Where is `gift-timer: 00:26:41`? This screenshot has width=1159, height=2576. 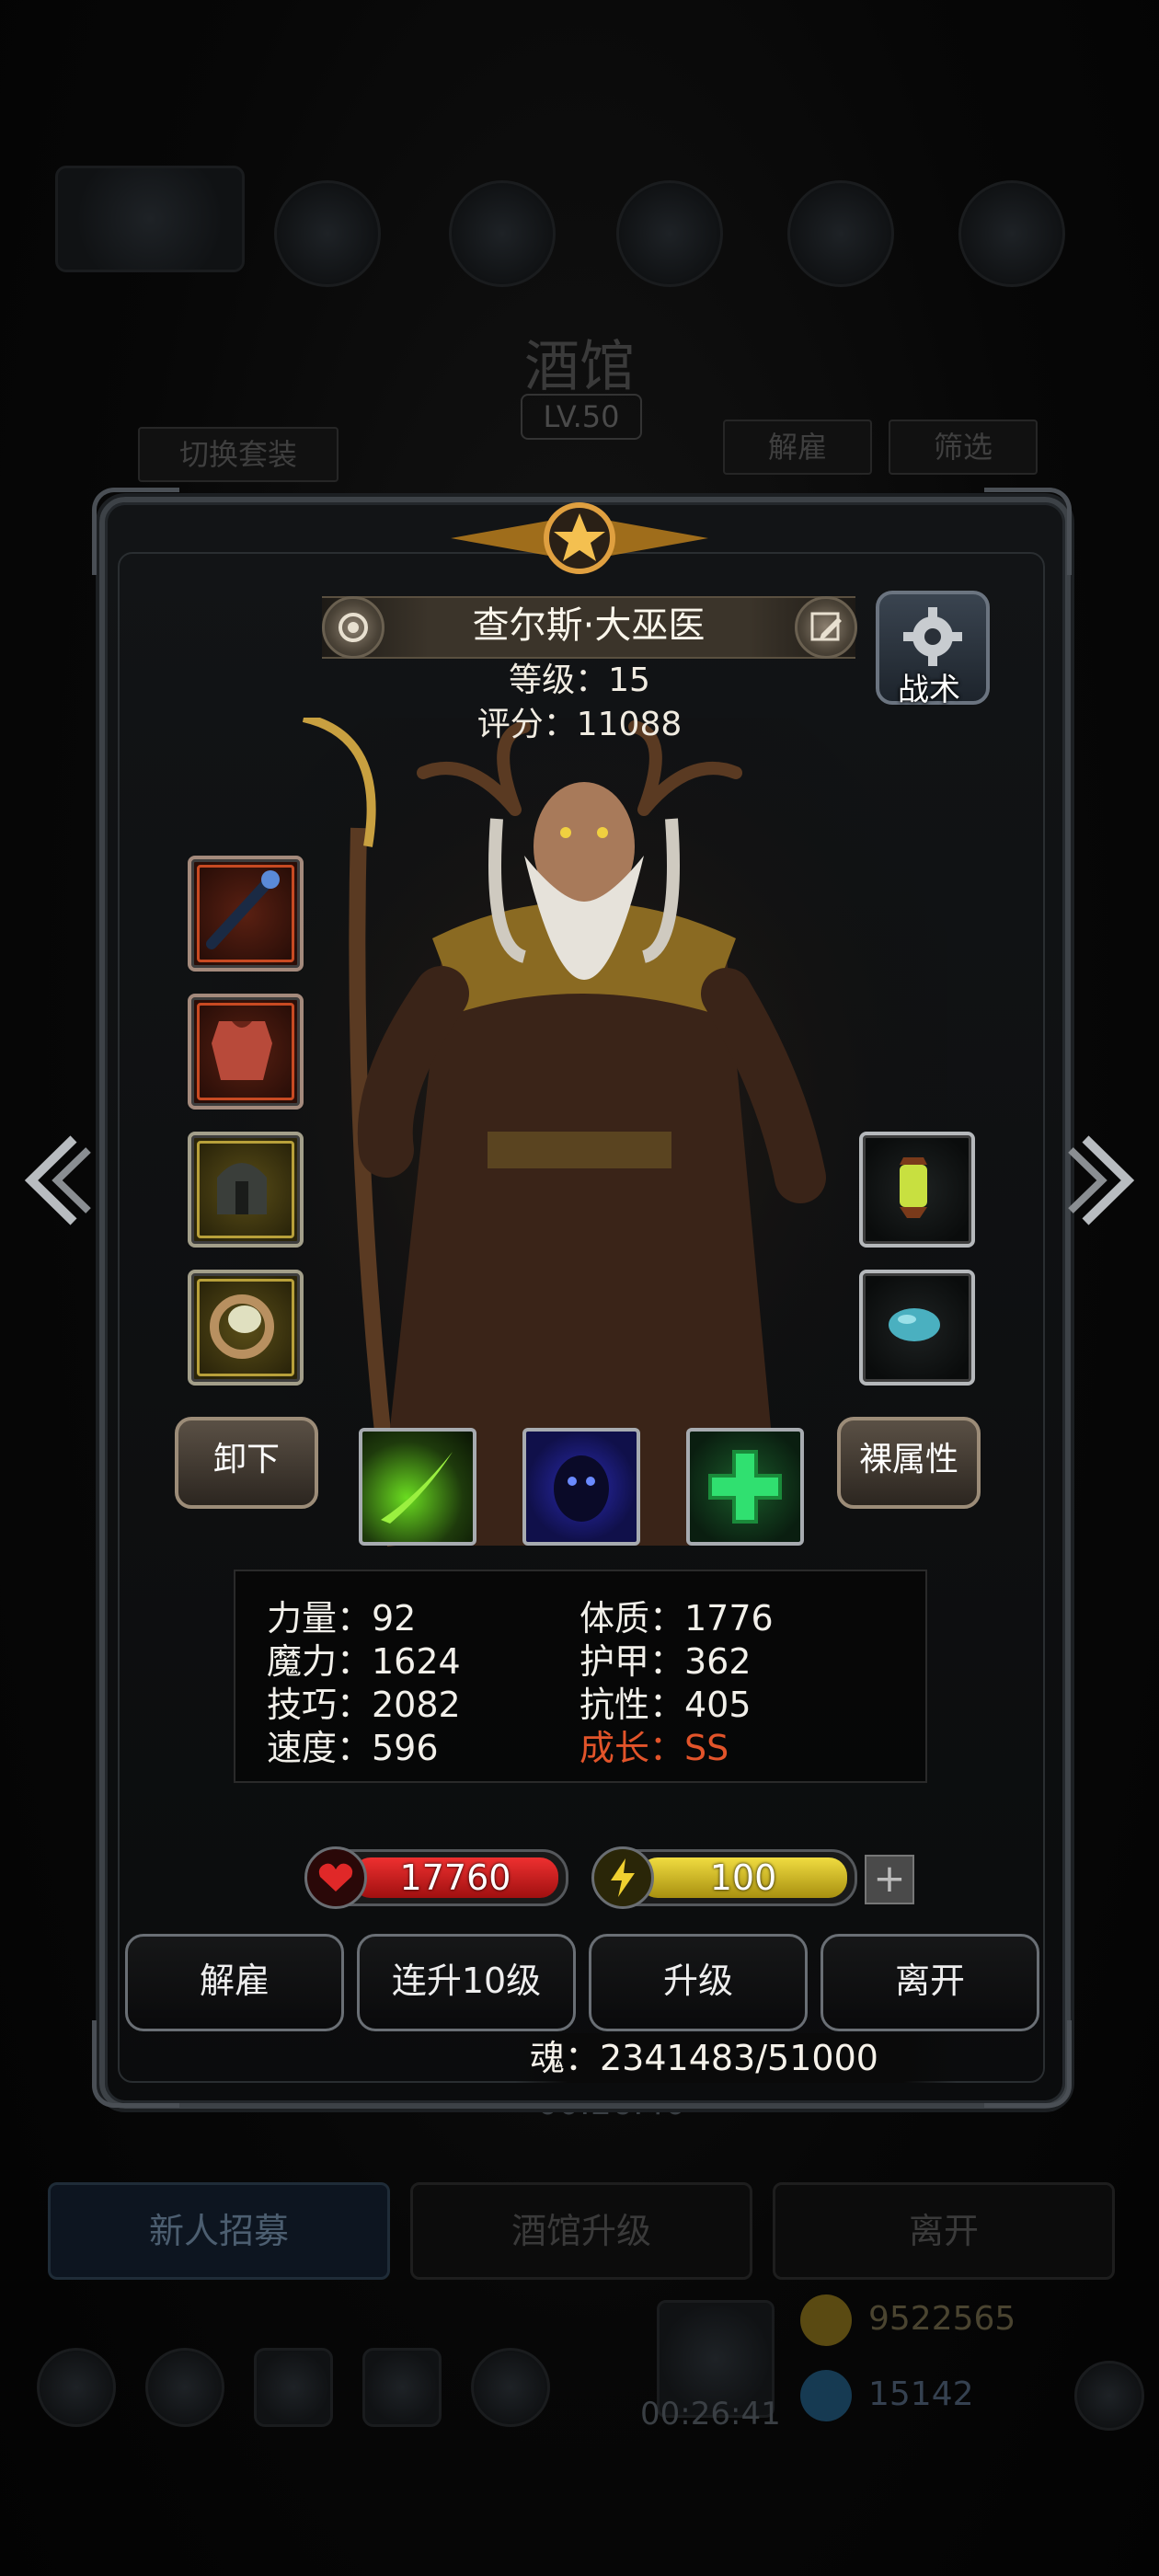 gift-timer: 00:26:41 is located at coordinates (710, 2414).